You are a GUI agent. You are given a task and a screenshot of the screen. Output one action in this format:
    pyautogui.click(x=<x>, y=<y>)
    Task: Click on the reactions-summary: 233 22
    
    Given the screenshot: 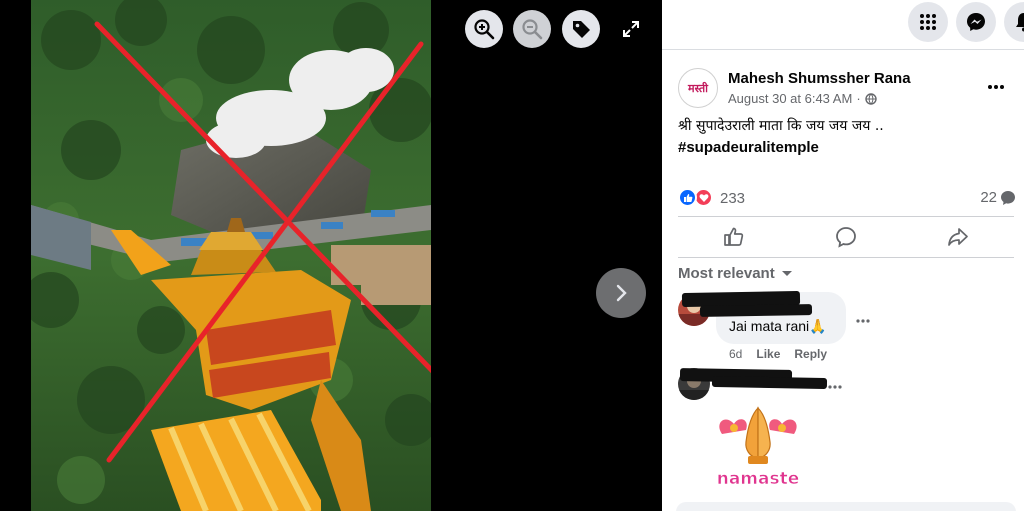 What is the action you would take?
    pyautogui.click(x=848, y=197)
    